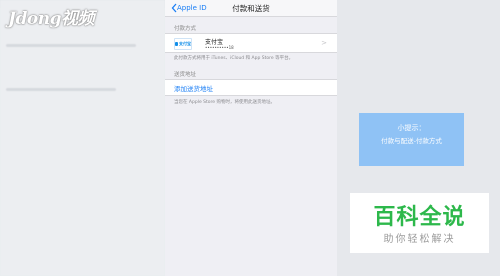  I want to click on add-shipping-address-row: 添加送货地址, so click(251, 87).